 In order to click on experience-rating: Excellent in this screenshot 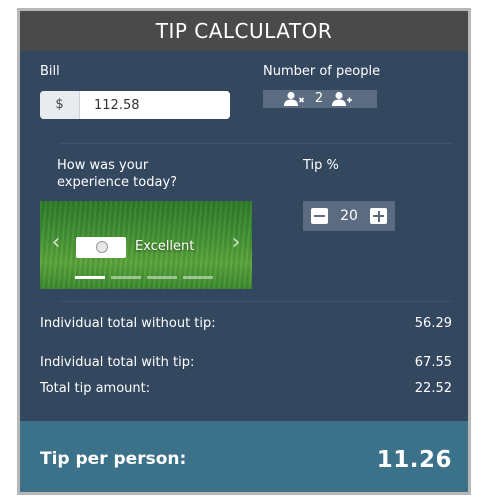, I will do `click(165, 246)`.